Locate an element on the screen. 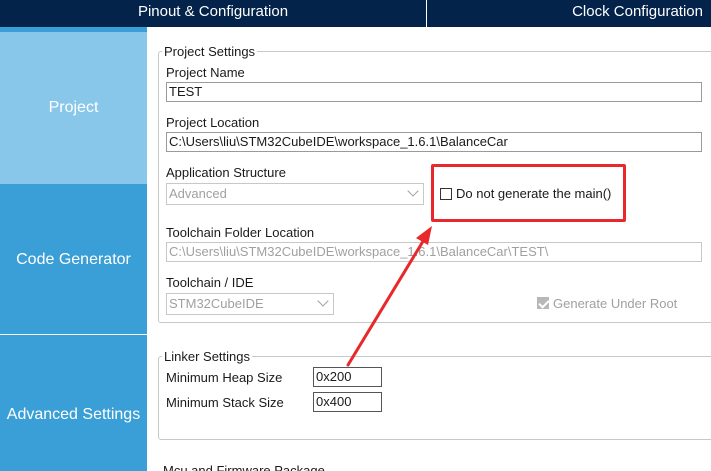 The height and width of the screenshot is (471, 711). linker-settings-legend: Linker Settings is located at coordinates (207, 356).